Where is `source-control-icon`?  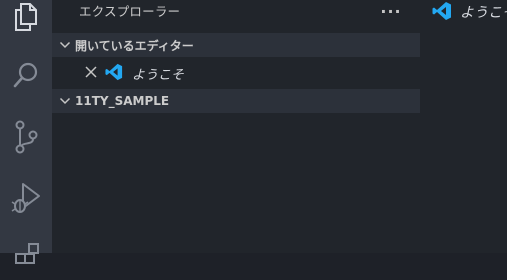
source-control-icon is located at coordinates (26, 137).